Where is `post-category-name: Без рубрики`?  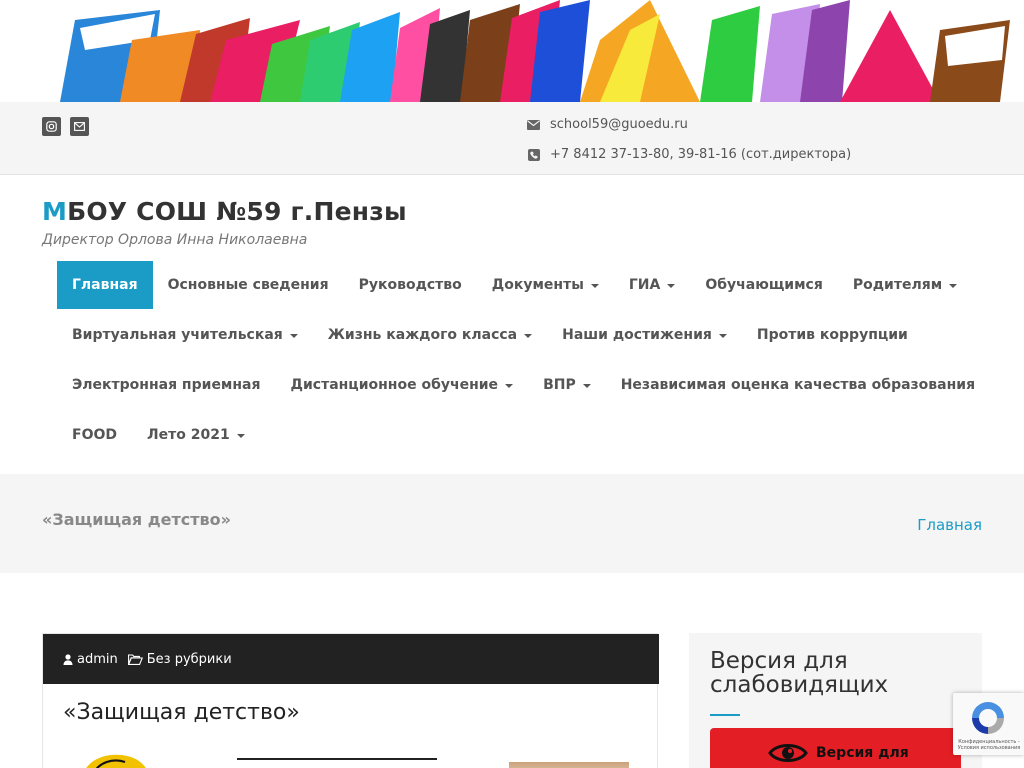
post-category-name: Без рубрики is located at coordinates (189, 659).